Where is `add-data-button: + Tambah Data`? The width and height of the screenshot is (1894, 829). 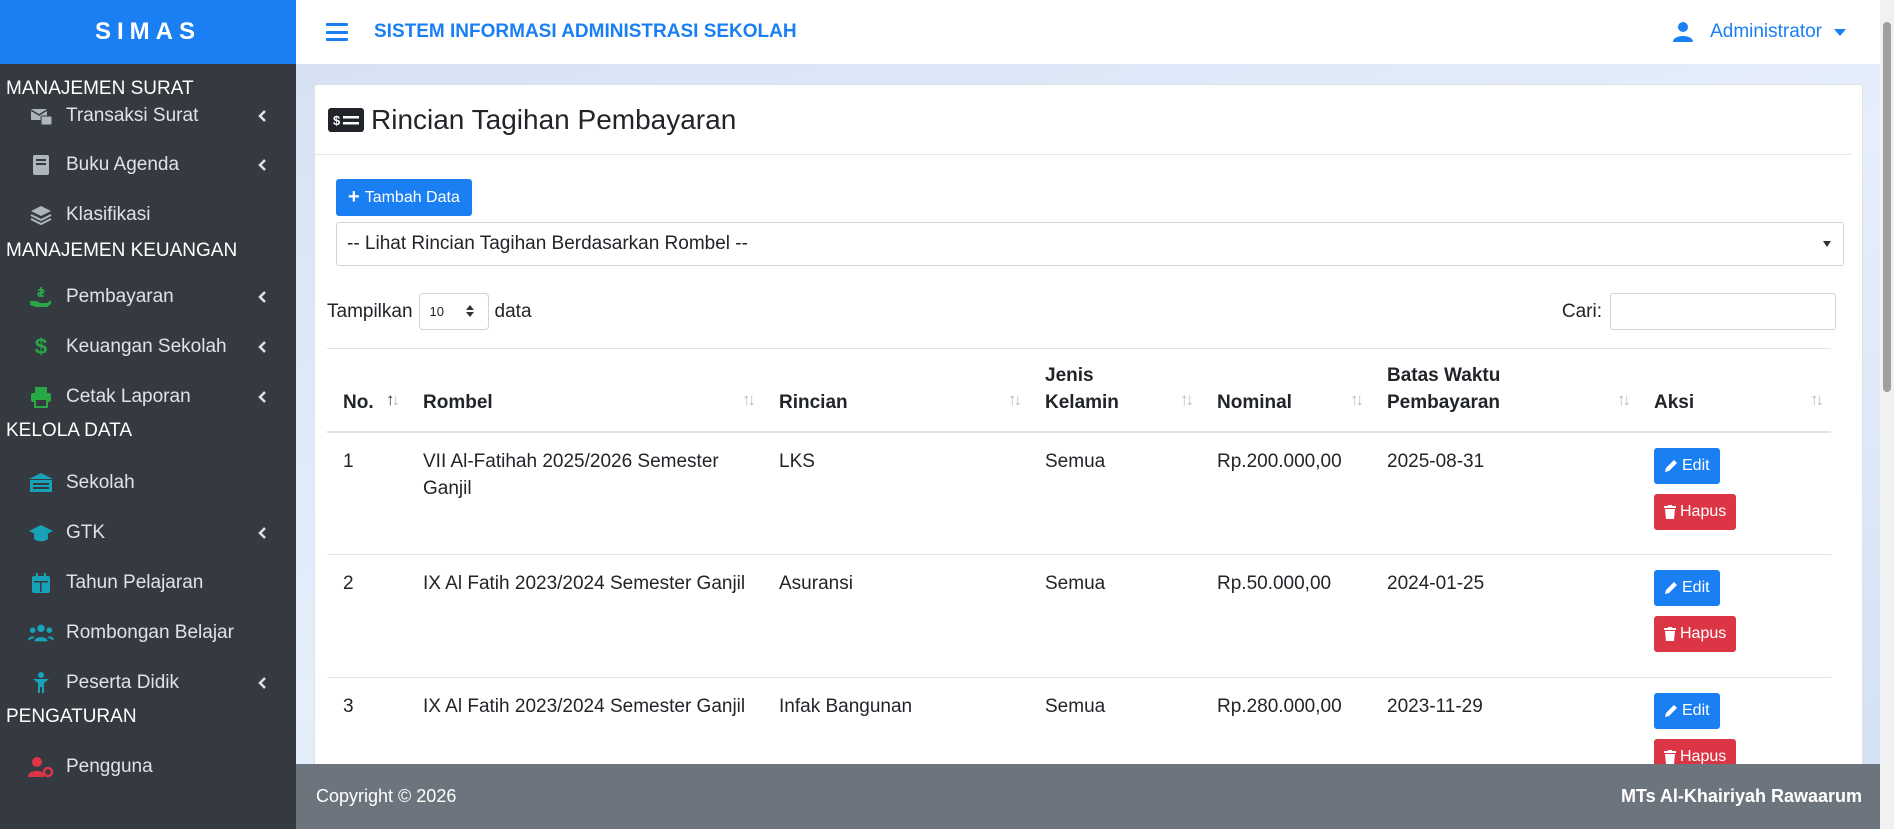
add-data-button: + Tambah Data is located at coordinates (404, 197).